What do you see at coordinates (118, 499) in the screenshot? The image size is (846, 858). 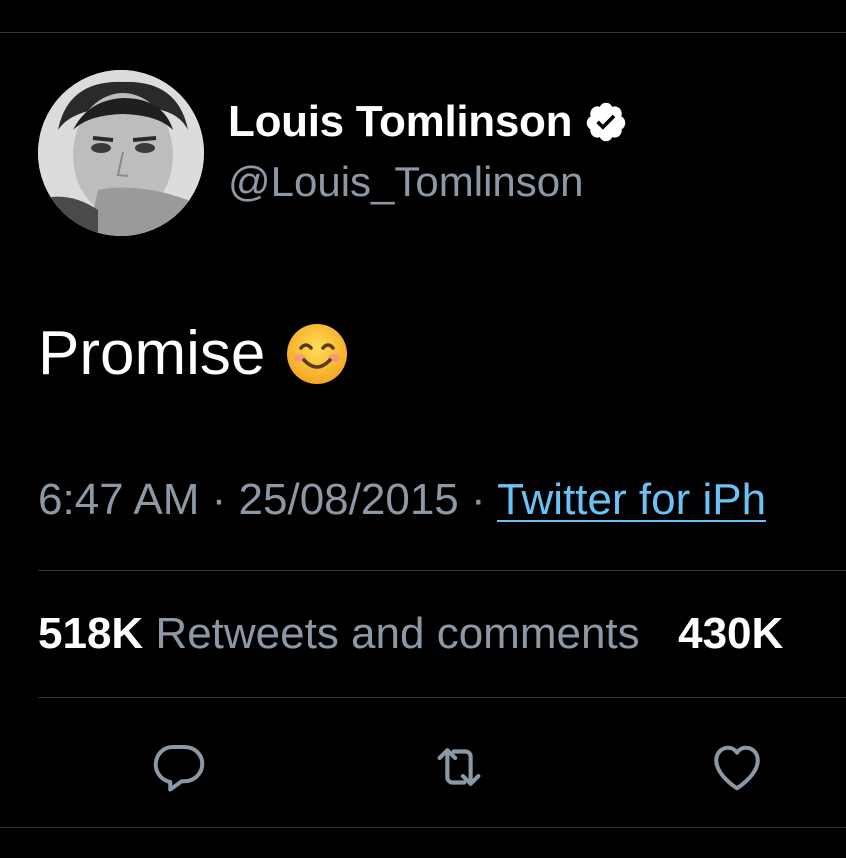 I see `tweet-time: 6:47 AM` at bounding box center [118, 499].